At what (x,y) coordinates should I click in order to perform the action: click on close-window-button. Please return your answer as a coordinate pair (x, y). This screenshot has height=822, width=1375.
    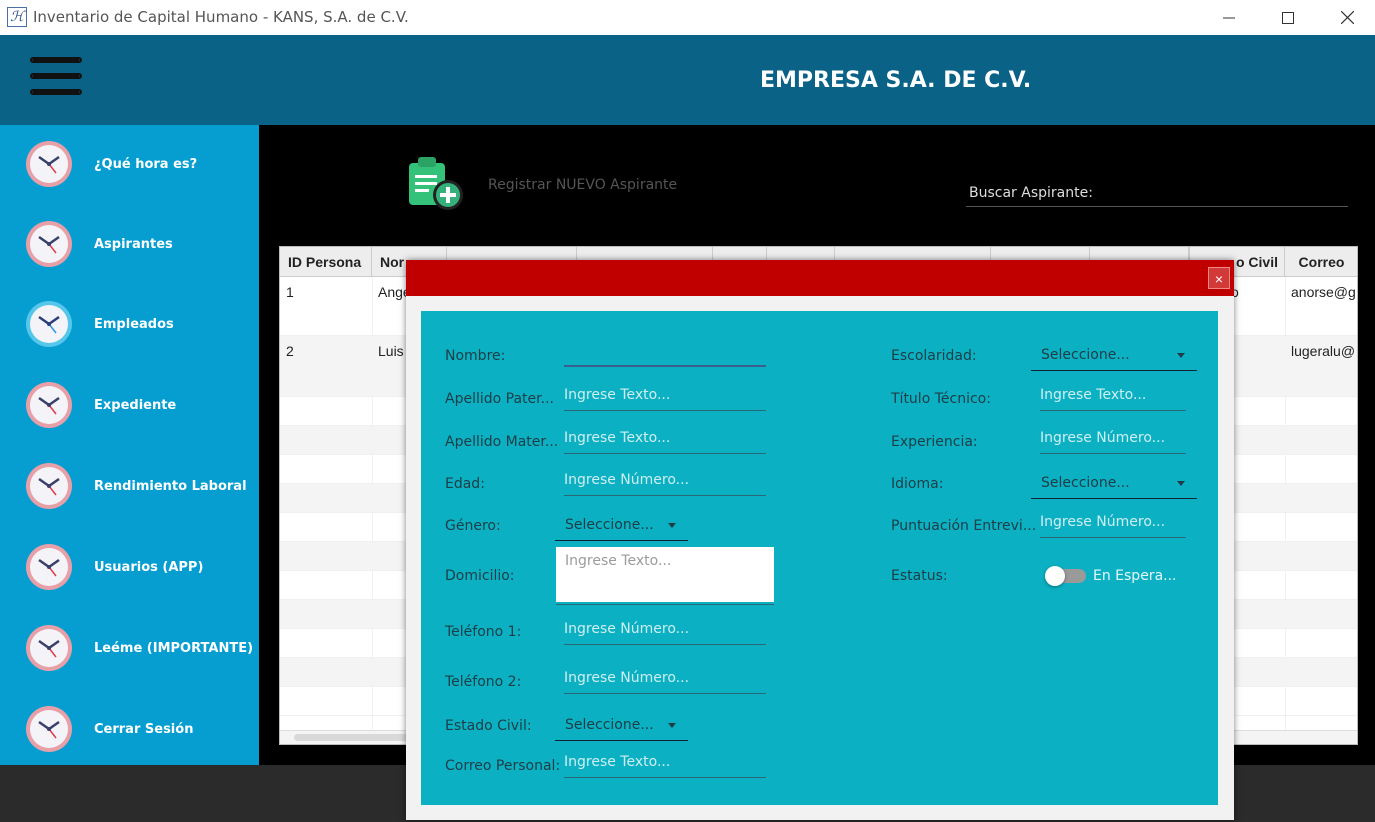
    Looking at the image, I should click on (1346, 17).